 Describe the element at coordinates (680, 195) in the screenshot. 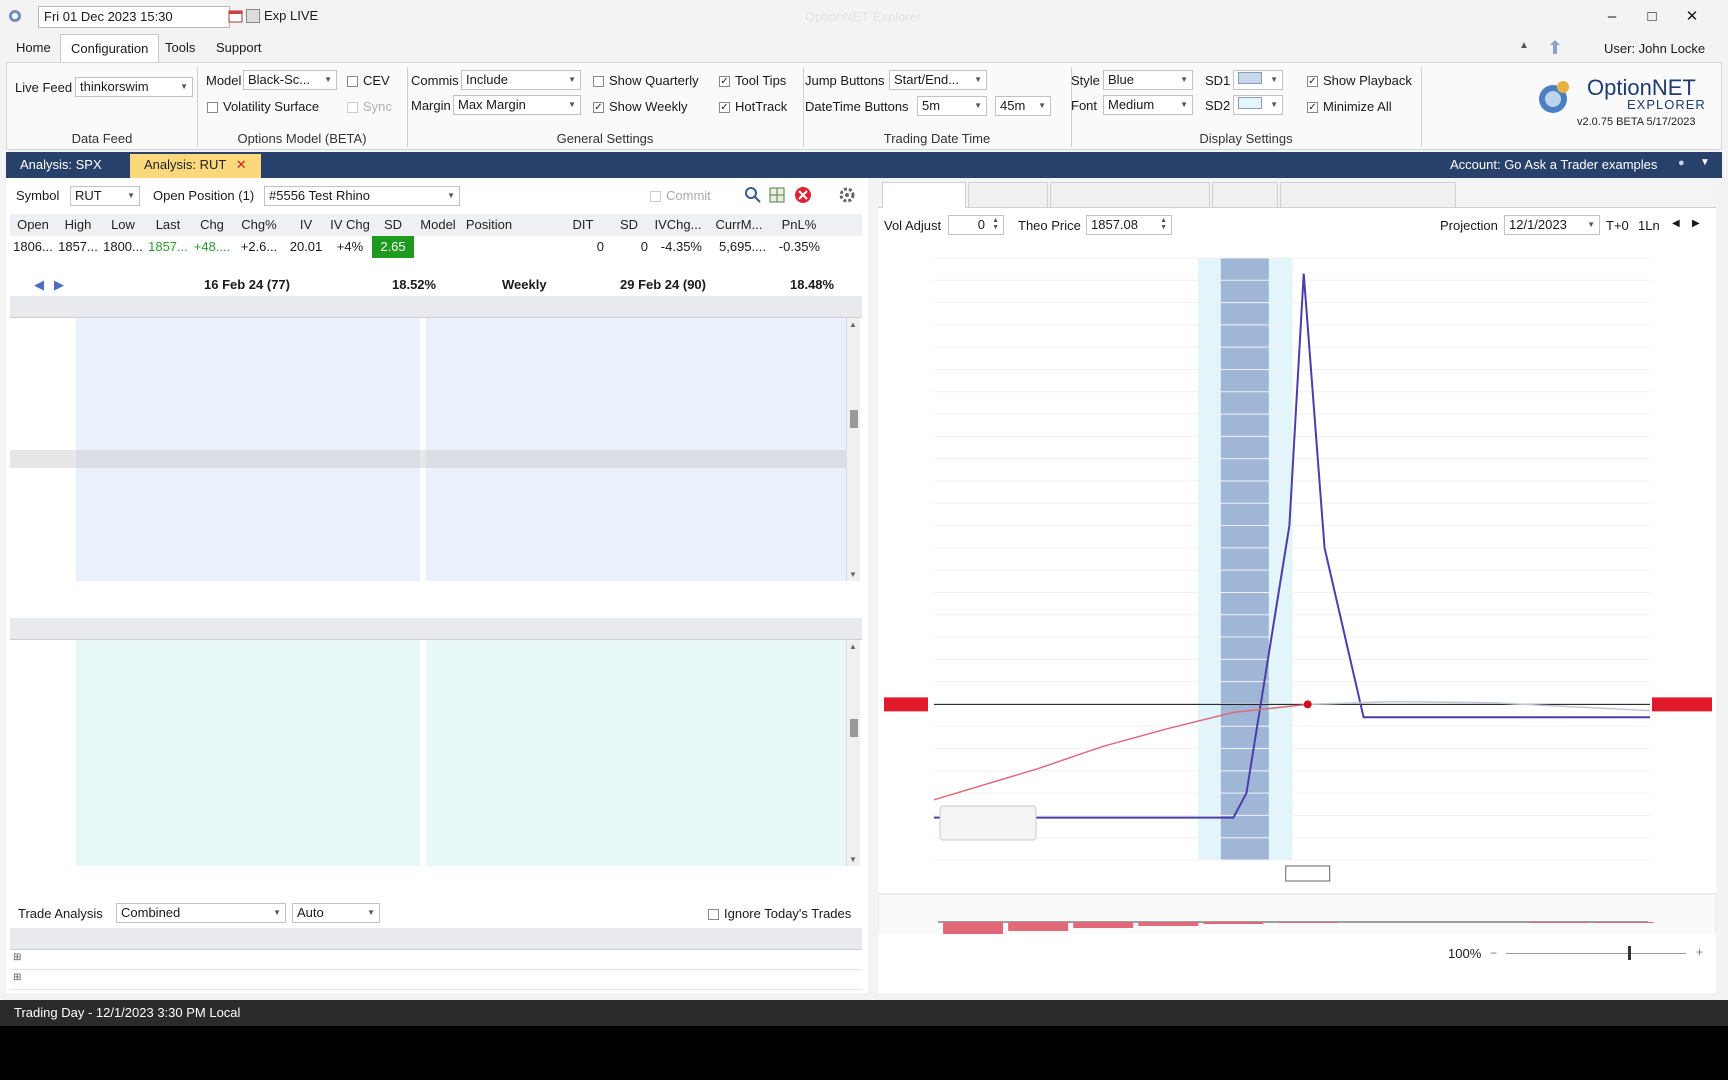

I see `commit-button: Commit` at that location.